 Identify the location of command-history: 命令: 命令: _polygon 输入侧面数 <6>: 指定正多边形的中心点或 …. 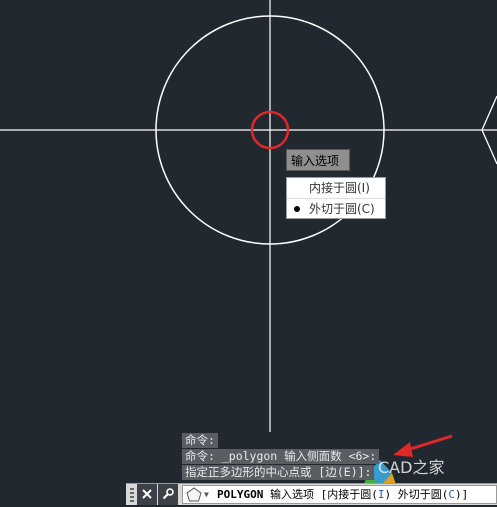
(281, 457).